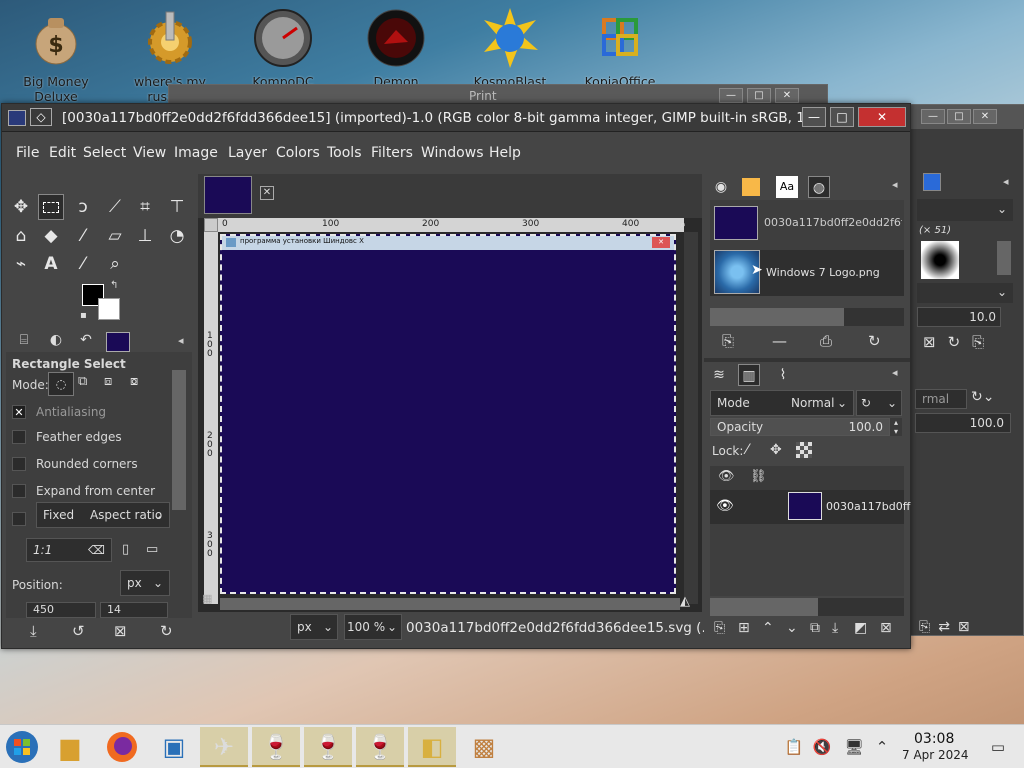  Describe the element at coordinates (145, 236) in the screenshot. I see `clone-tool-icon: ⊥` at that location.